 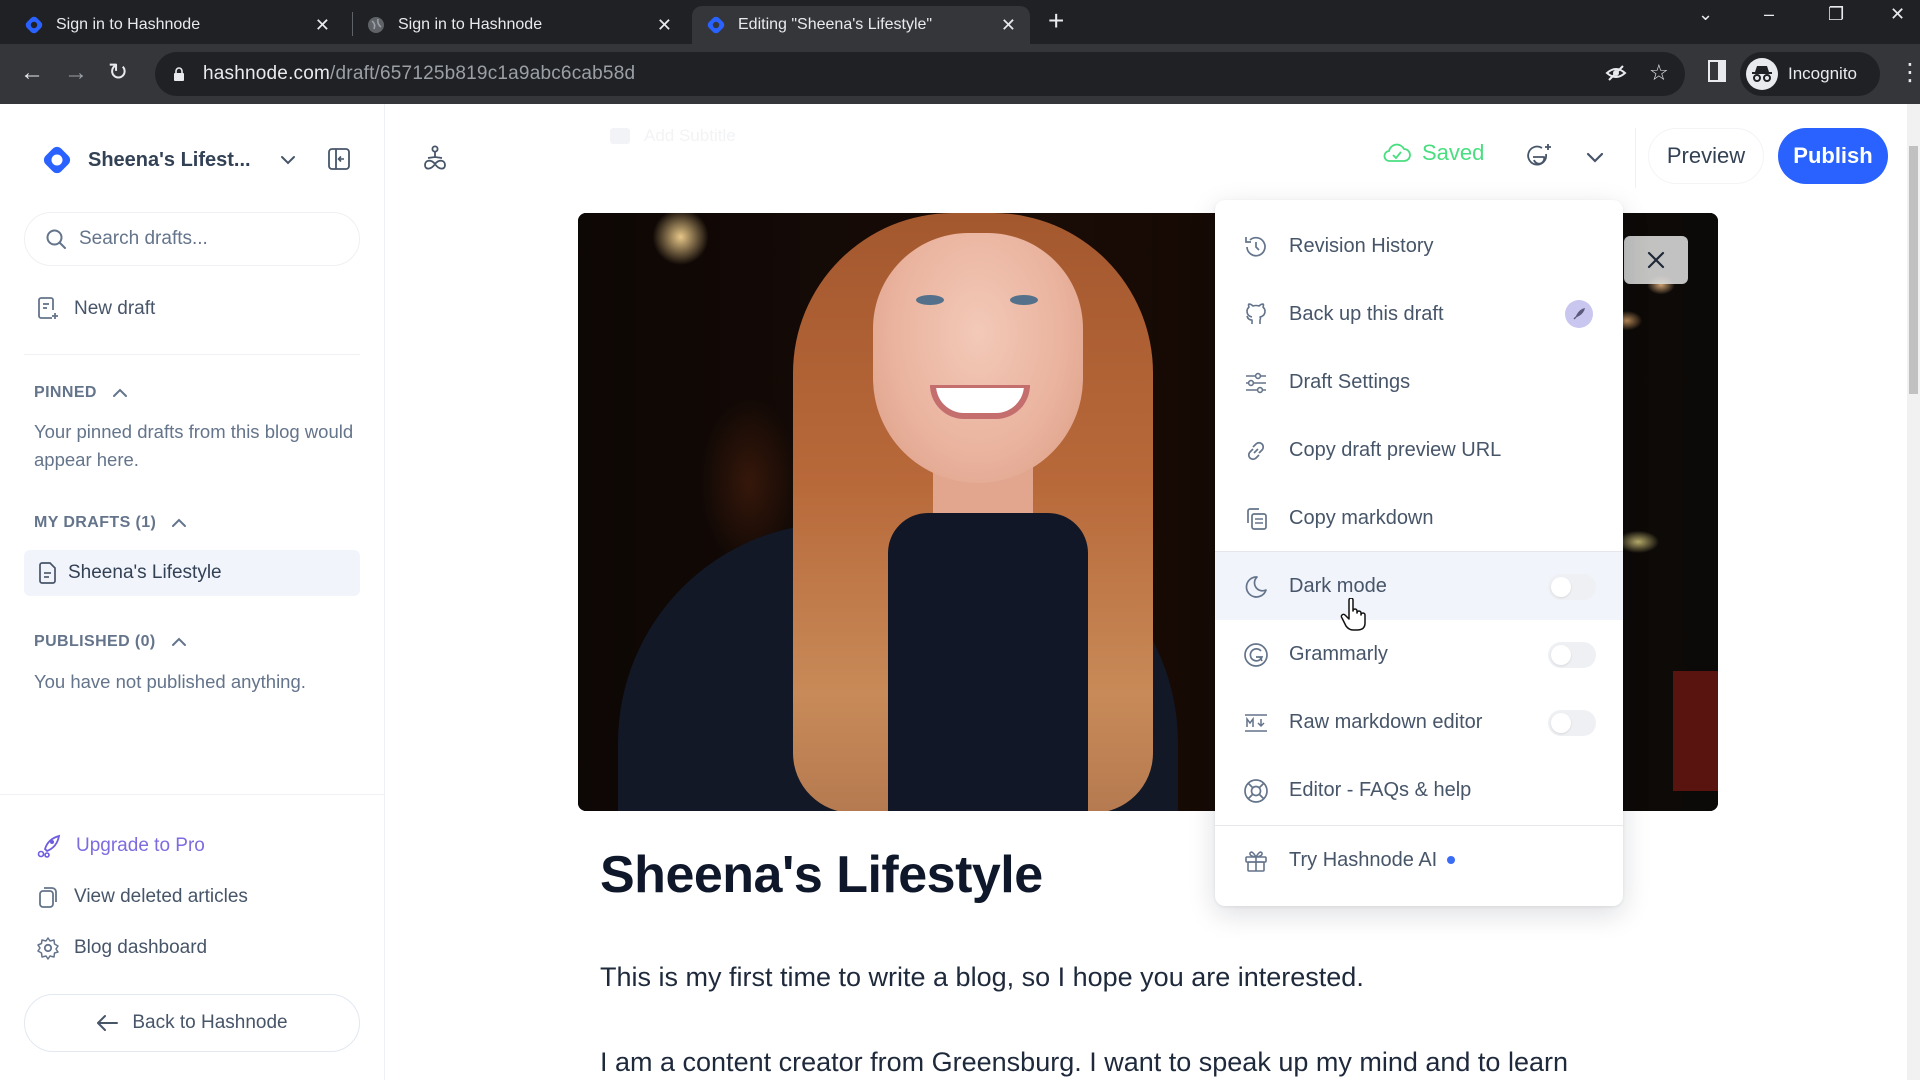 I want to click on upgrade-to-pro-link: Upgrade to Pro, so click(x=120, y=846).